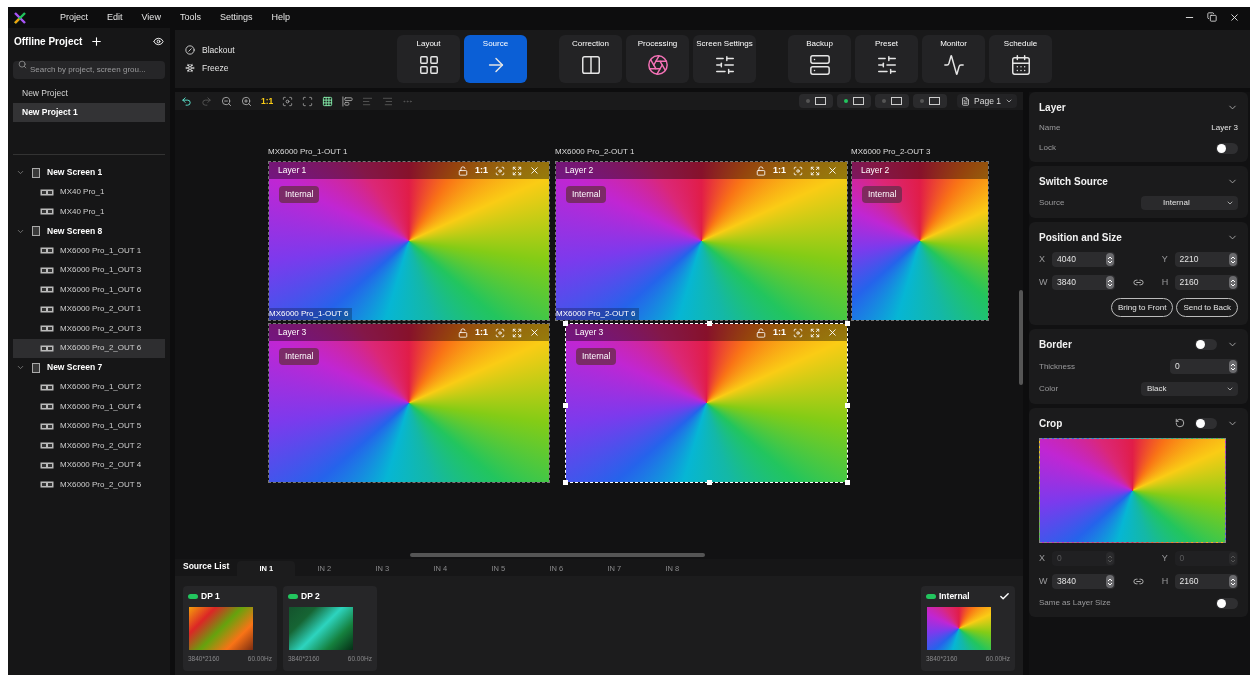 The image size is (1256, 675). I want to click on device-item: MX6000 Pro_1_OUT 6, so click(89, 290).